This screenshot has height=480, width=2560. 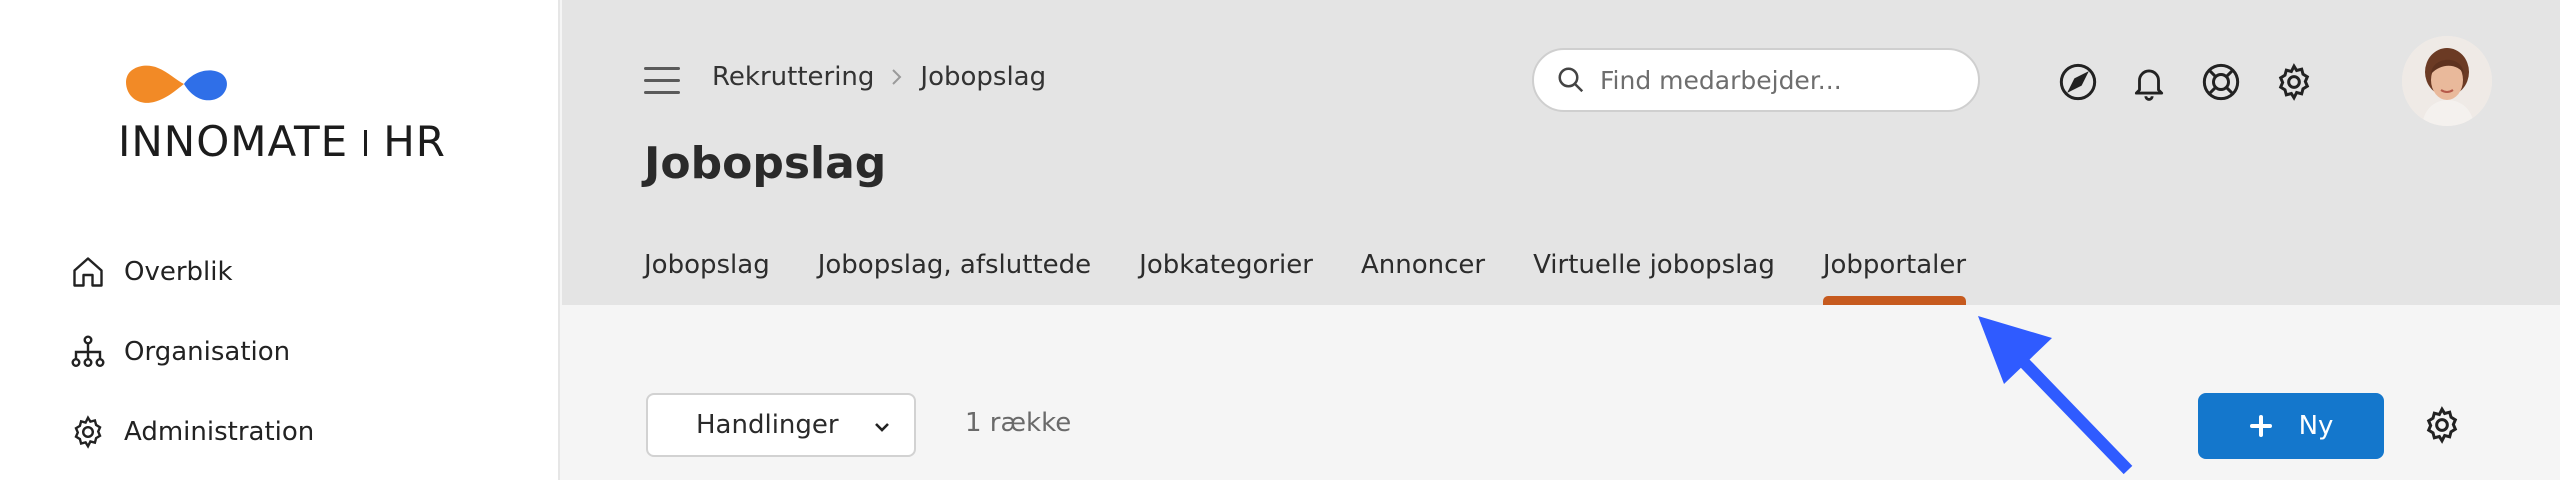 I want to click on hamburger-menu-icon, so click(x=662, y=81).